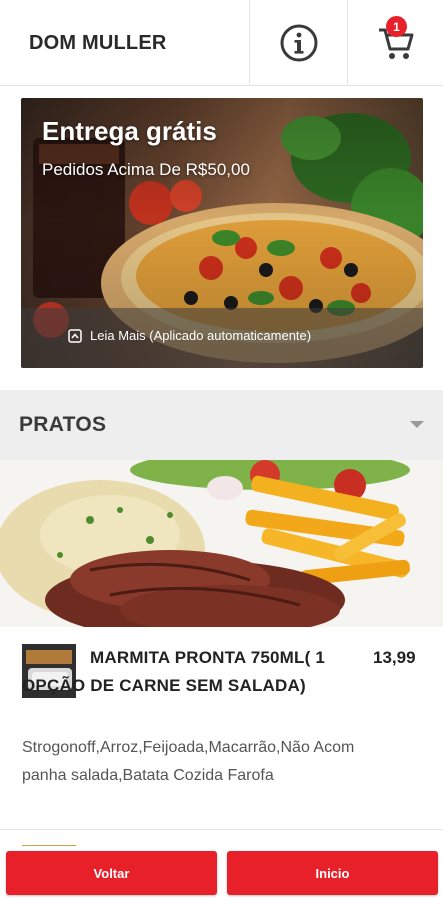  I want to click on bottom-action-bar: Voltar Inicio, so click(221, 873).